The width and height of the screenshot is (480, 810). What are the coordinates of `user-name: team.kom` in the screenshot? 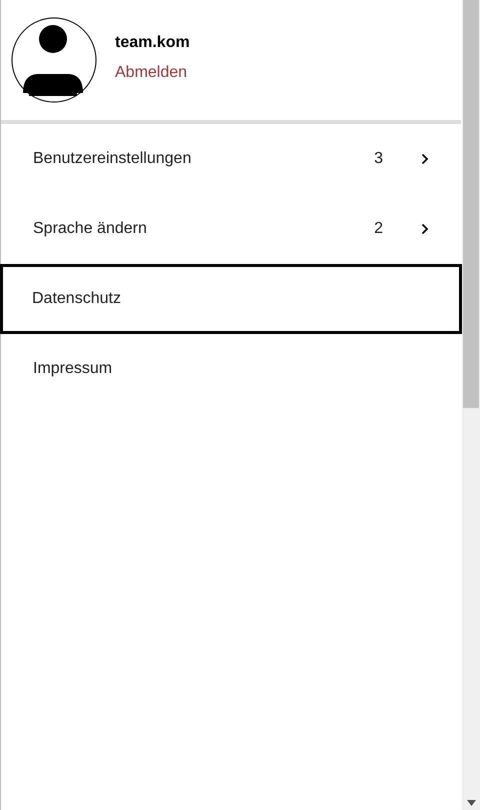 It's located at (152, 43).